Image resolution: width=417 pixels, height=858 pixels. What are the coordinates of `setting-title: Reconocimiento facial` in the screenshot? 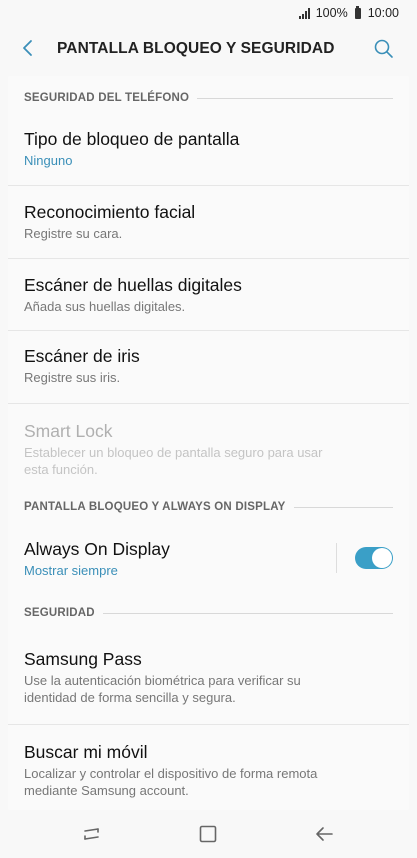 It's located at (110, 212).